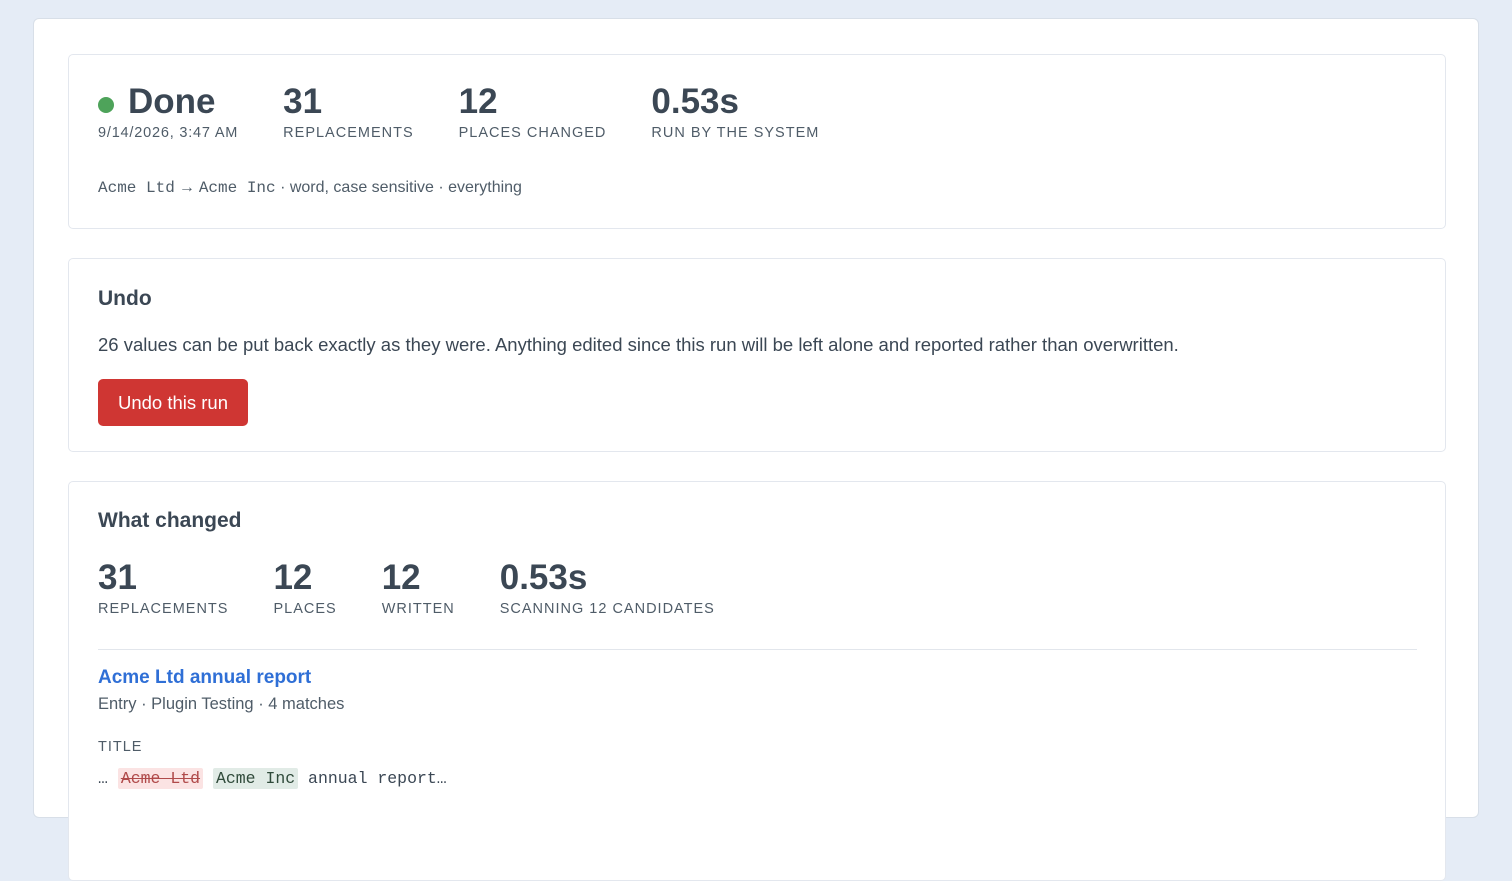 This screenshot has height=881, width=1512. I want to click on changes-places-stat: 12 Places, so click(304, 587).